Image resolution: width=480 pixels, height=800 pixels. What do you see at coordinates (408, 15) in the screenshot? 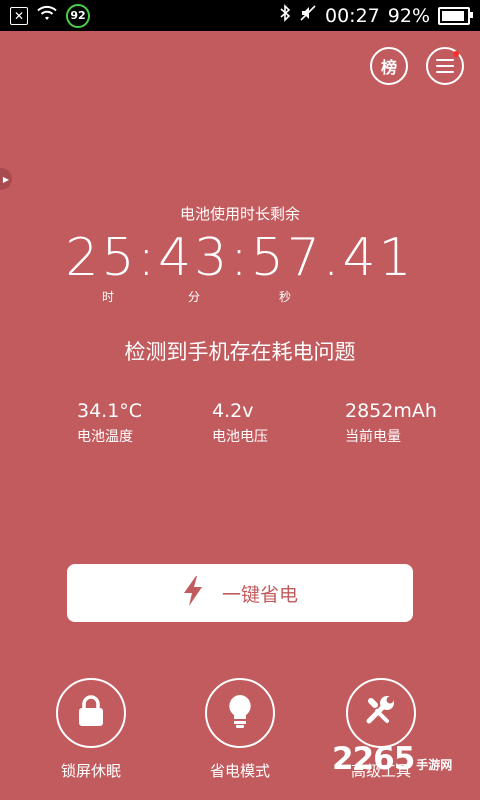
I see `battery-percent: 92%` at bounding box center [408, 15].